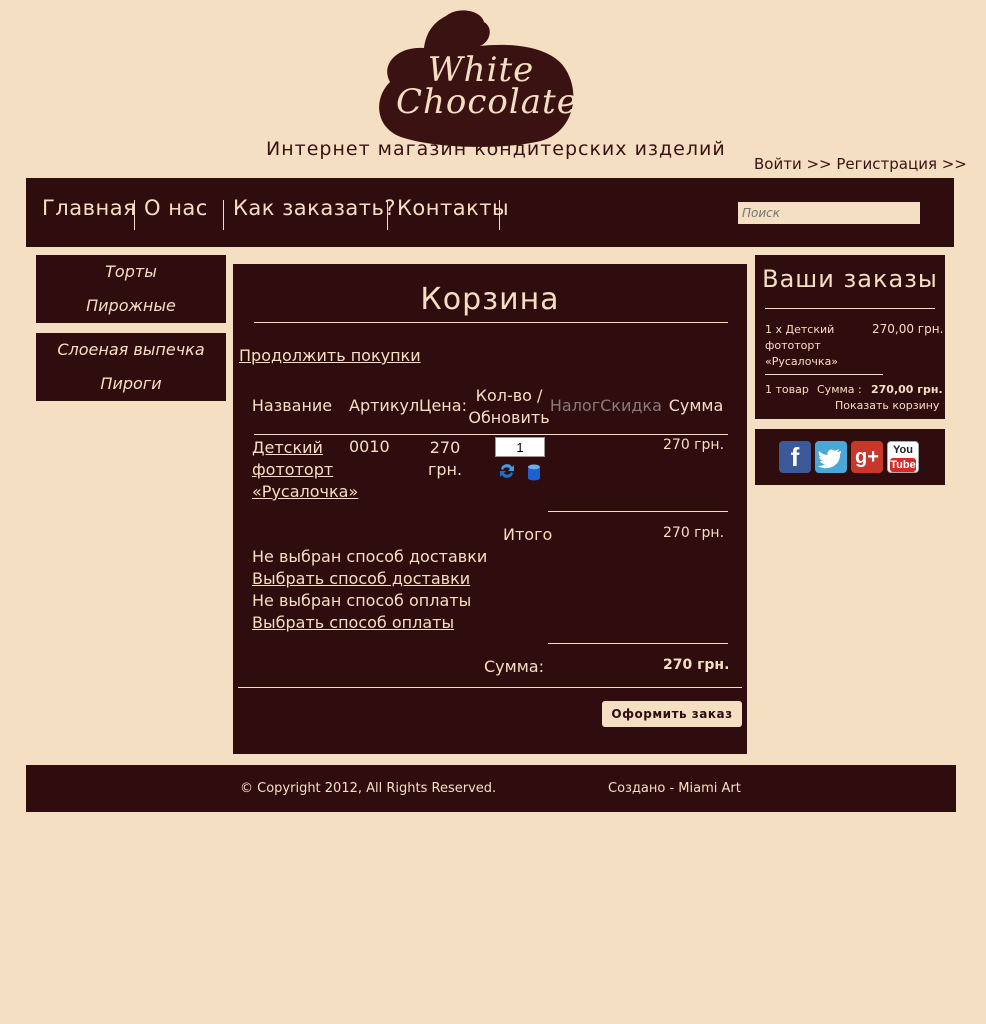 The image size is (986, 1024). What do you see at coordinates (694, 445) in the screenshot?
I see `cart-item-sum: 270 грн.` at bounding box center [694, 445].